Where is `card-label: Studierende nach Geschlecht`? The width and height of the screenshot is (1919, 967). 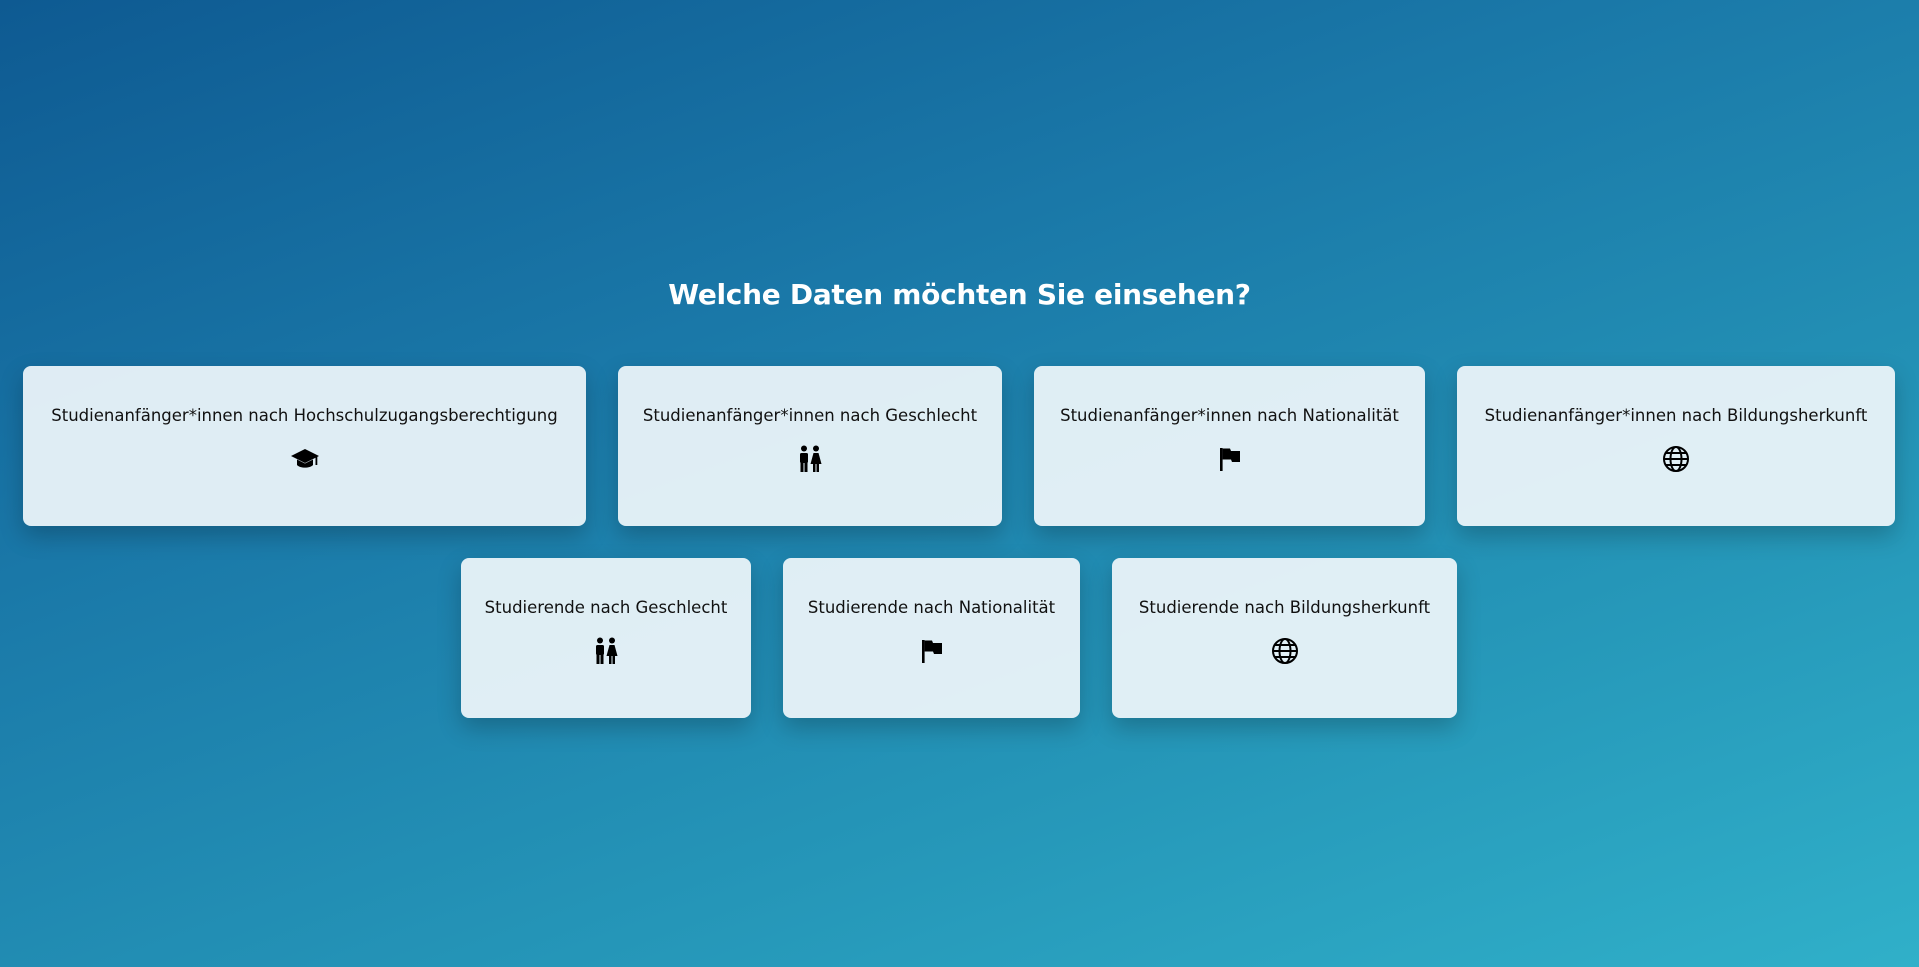
card-label: Studierende nach Geschlecht is located at coordinates (606, 607).